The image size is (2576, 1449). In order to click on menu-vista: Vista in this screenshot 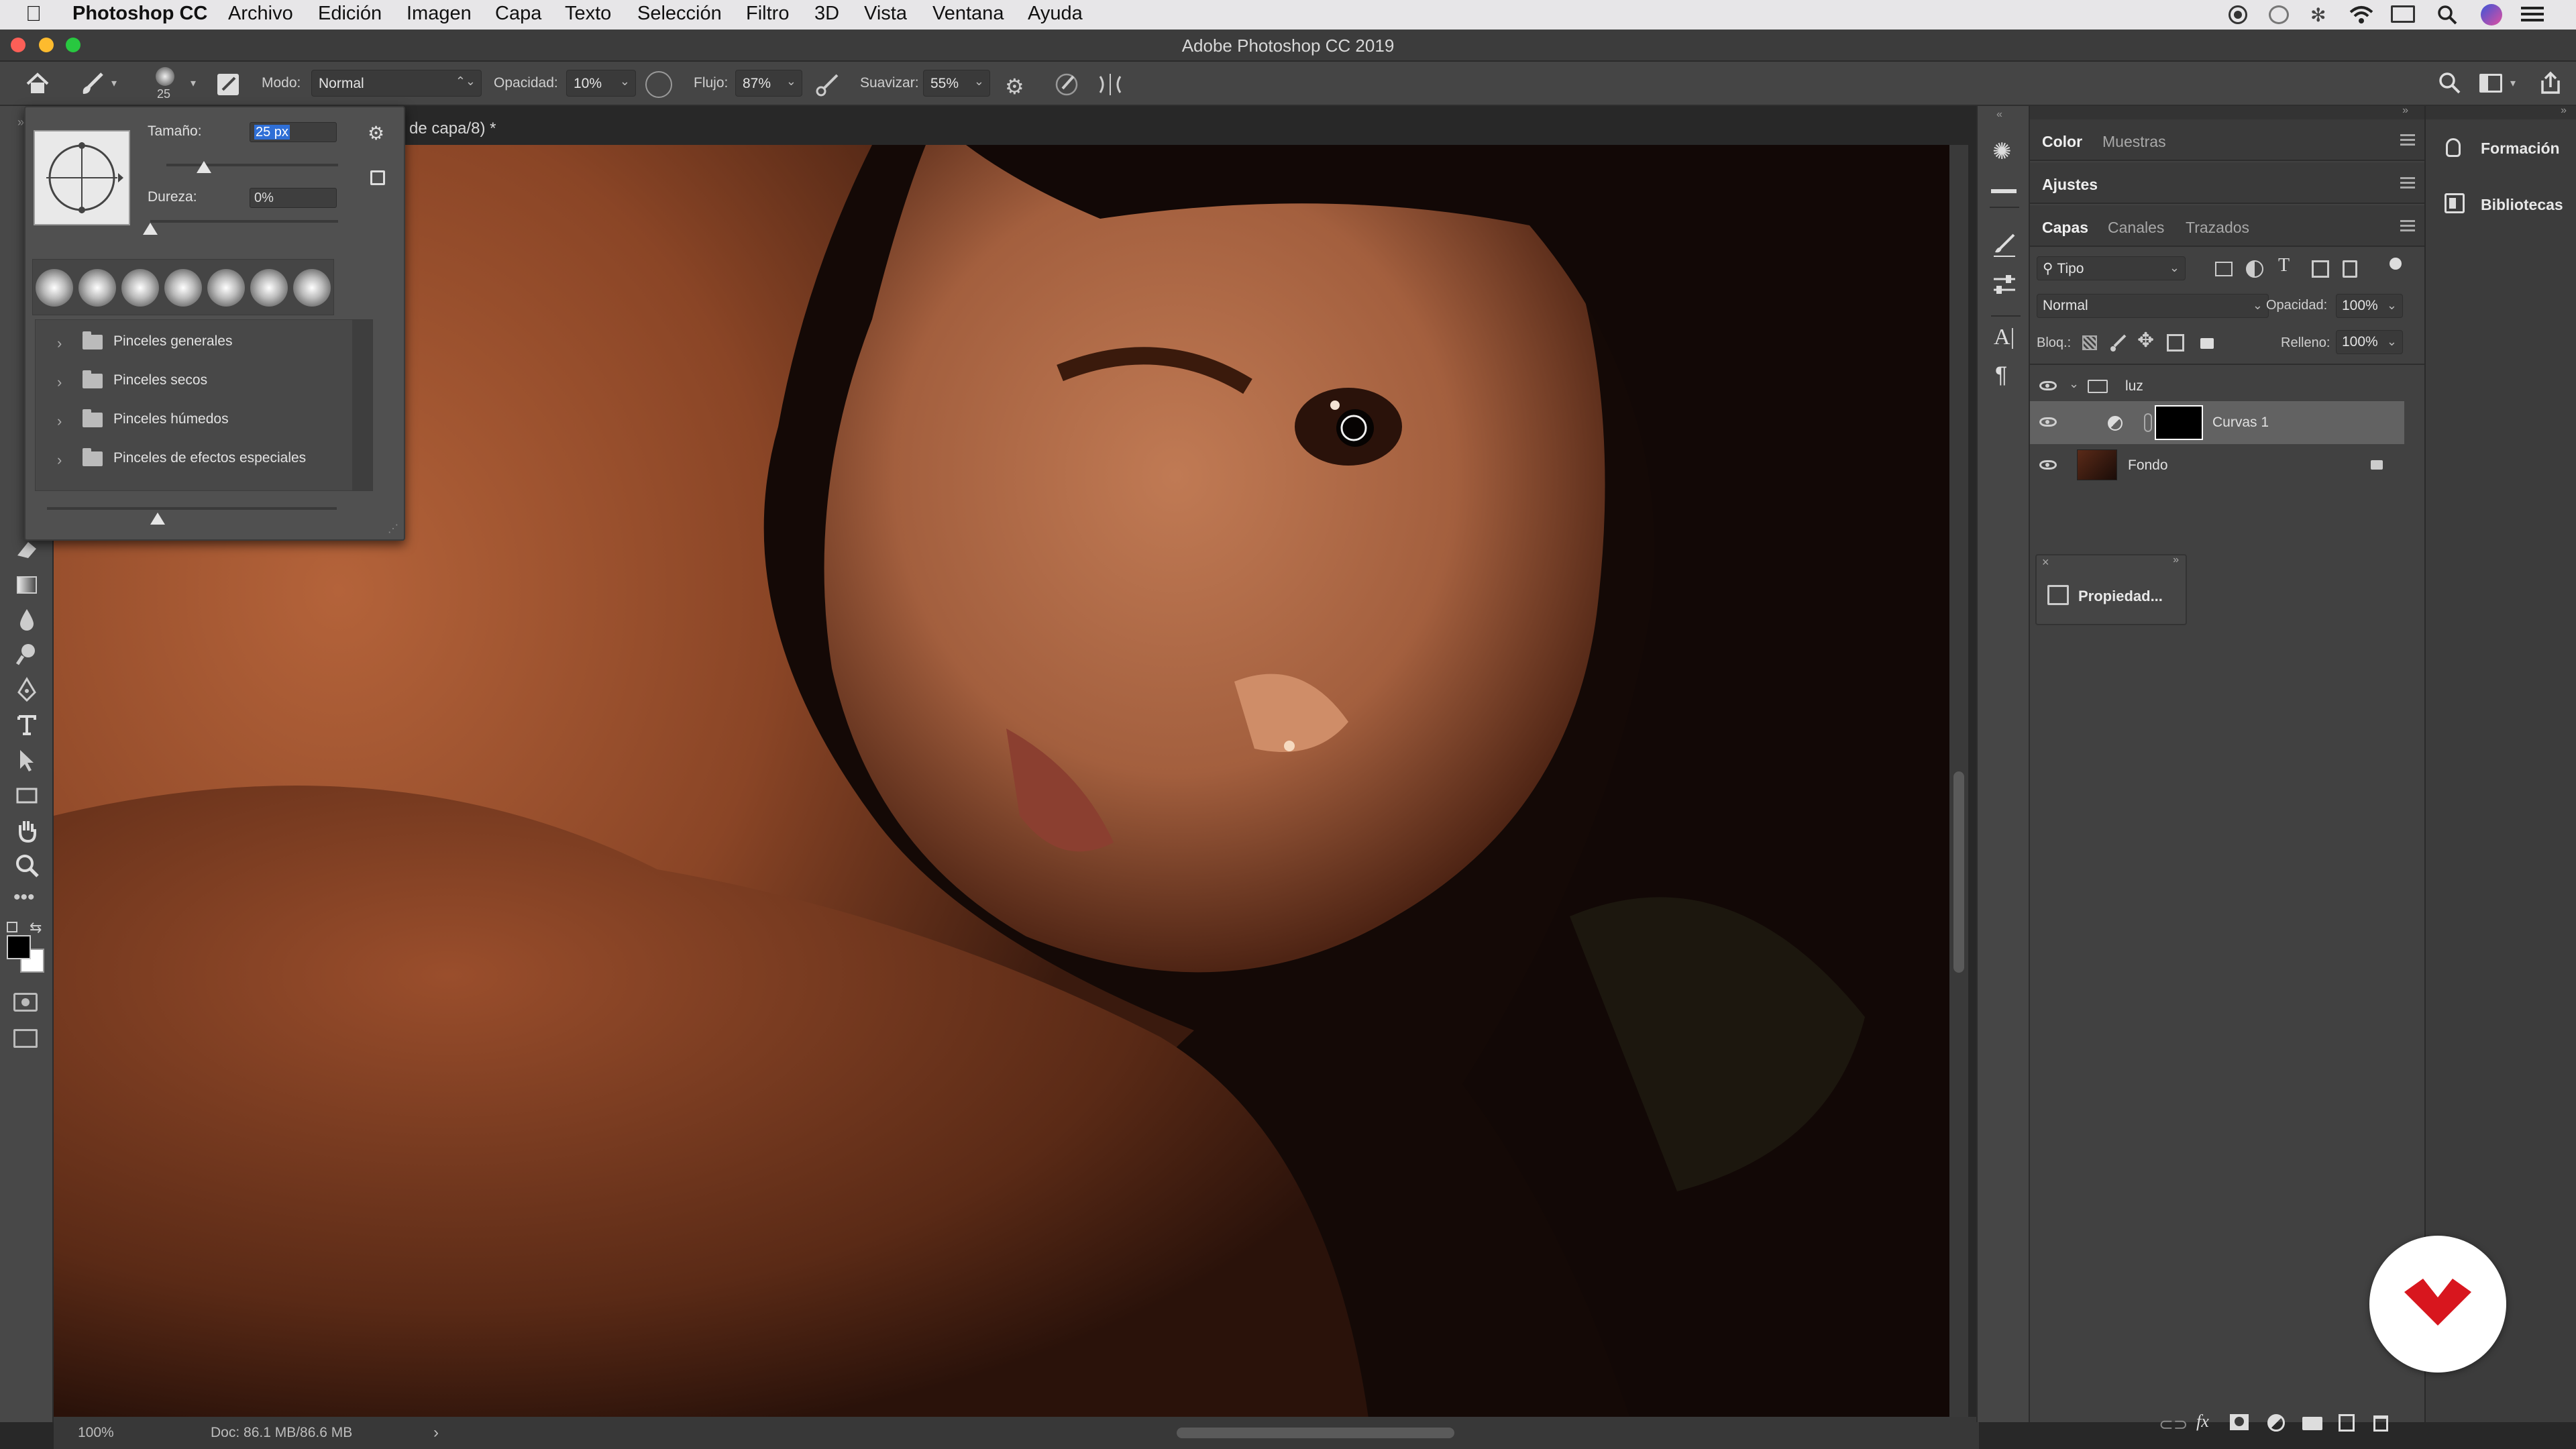, I will do `click(885, 14)`.